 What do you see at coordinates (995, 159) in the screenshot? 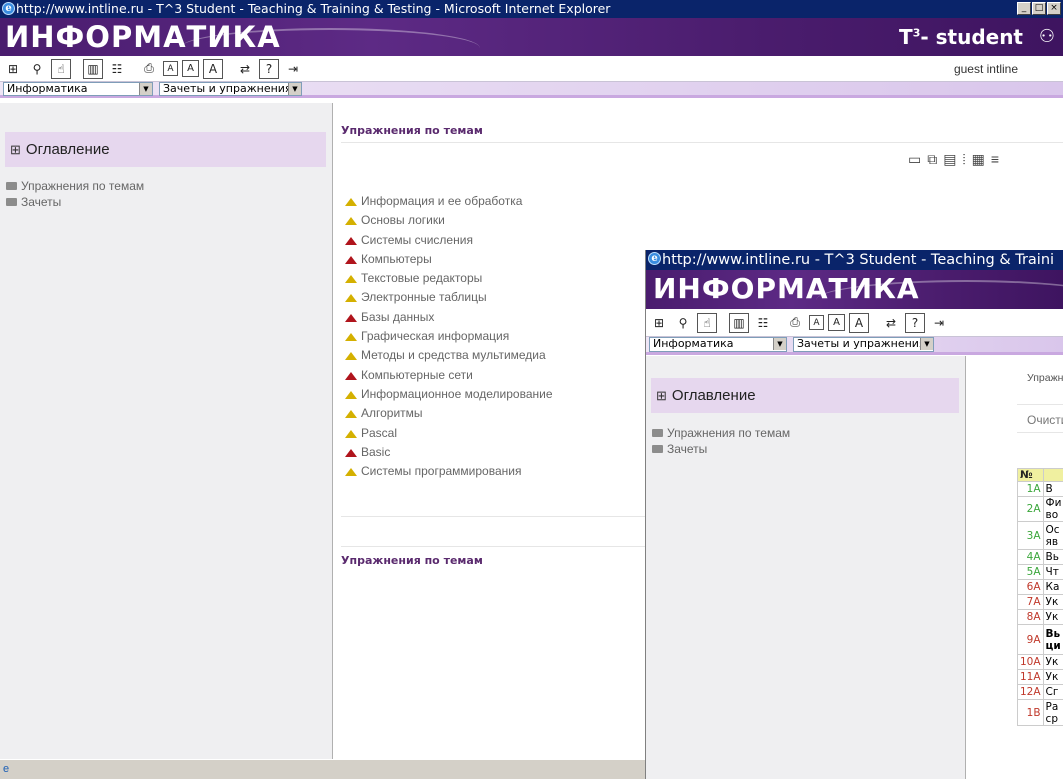
I see `details-view-icon: ≡` at bounding box center [995, 159].